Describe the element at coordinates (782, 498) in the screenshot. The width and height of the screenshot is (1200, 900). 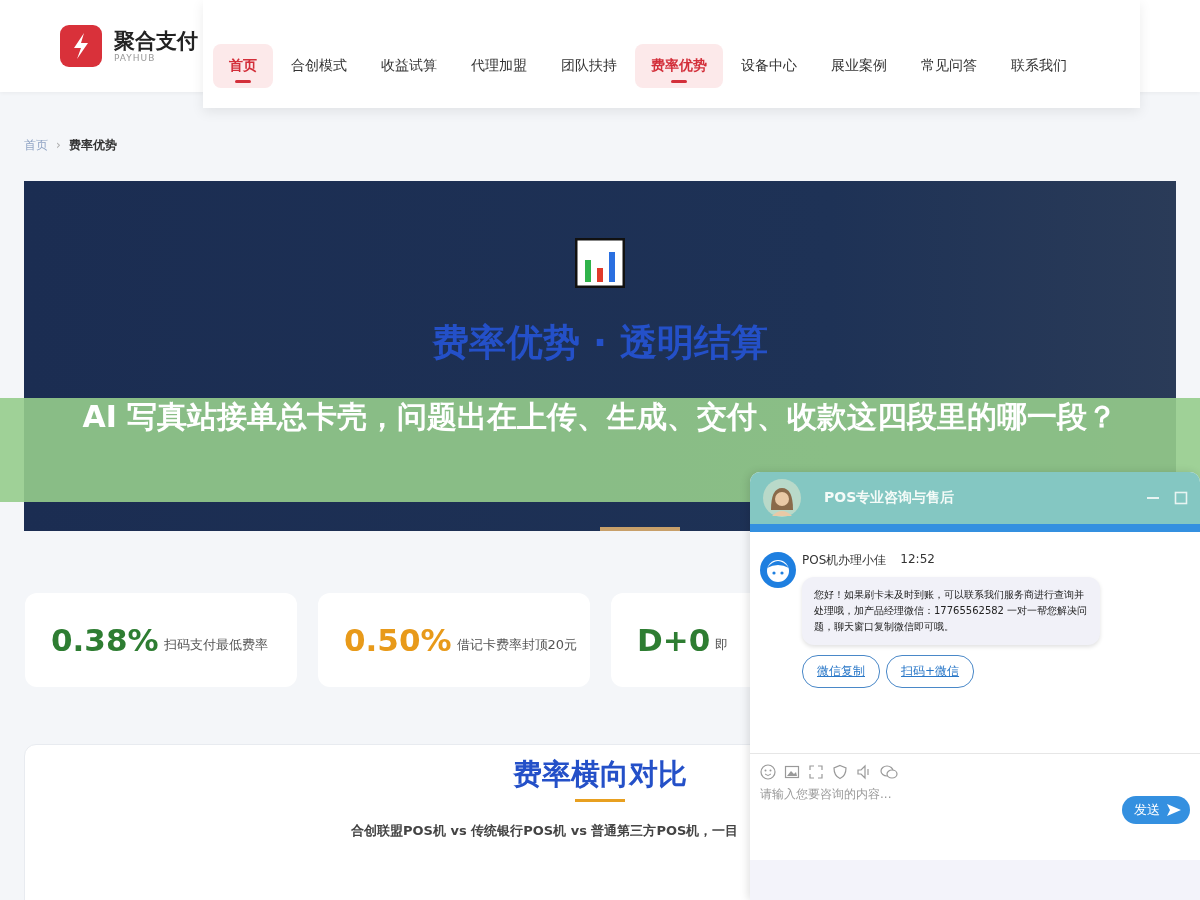
I see `avatar-icon` at that location.